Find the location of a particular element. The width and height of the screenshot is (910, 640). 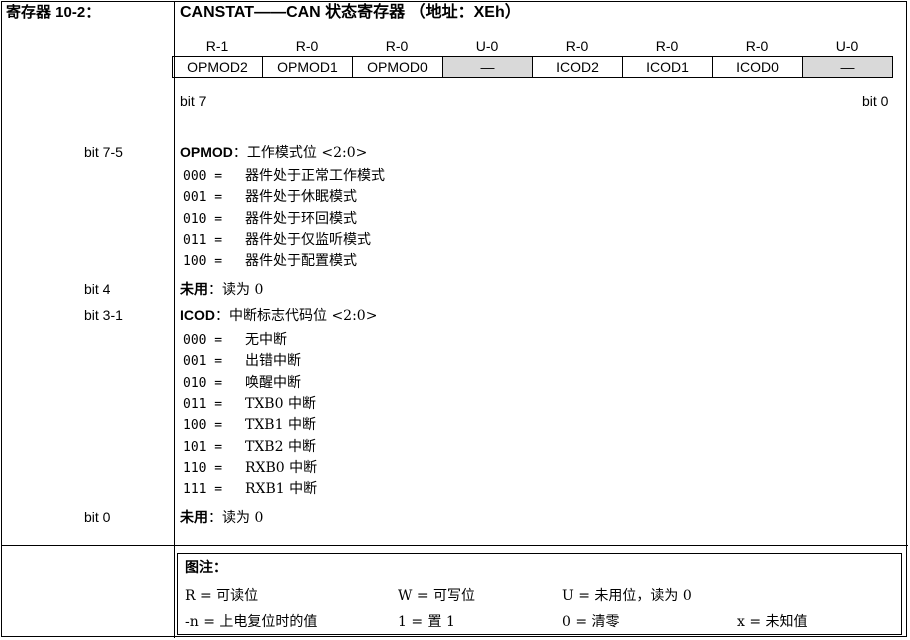

legend-set: 1 = 置 1 is located at coordinates (426, 622).